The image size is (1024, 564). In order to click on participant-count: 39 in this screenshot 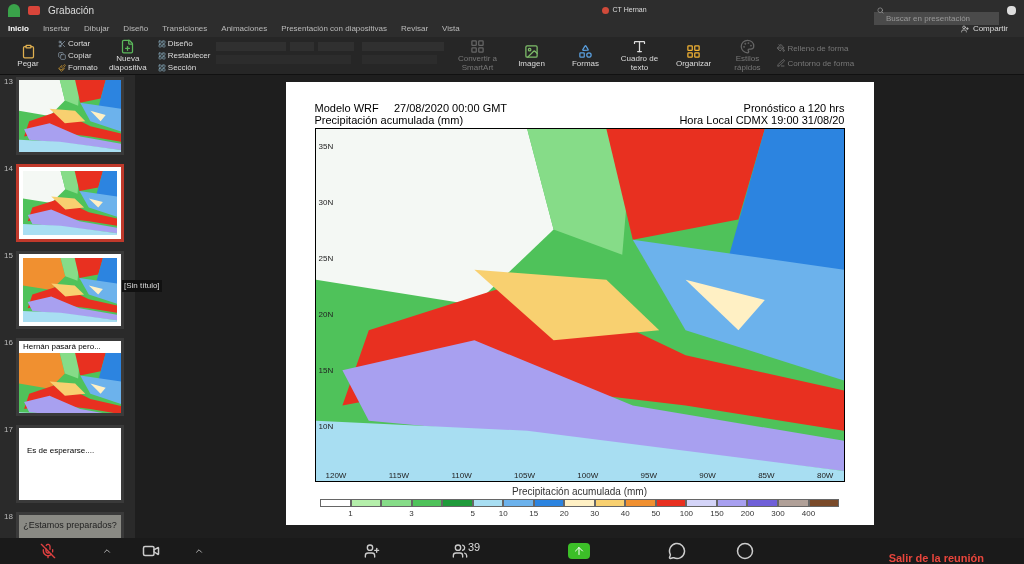, I will do `click(474, 547)`.